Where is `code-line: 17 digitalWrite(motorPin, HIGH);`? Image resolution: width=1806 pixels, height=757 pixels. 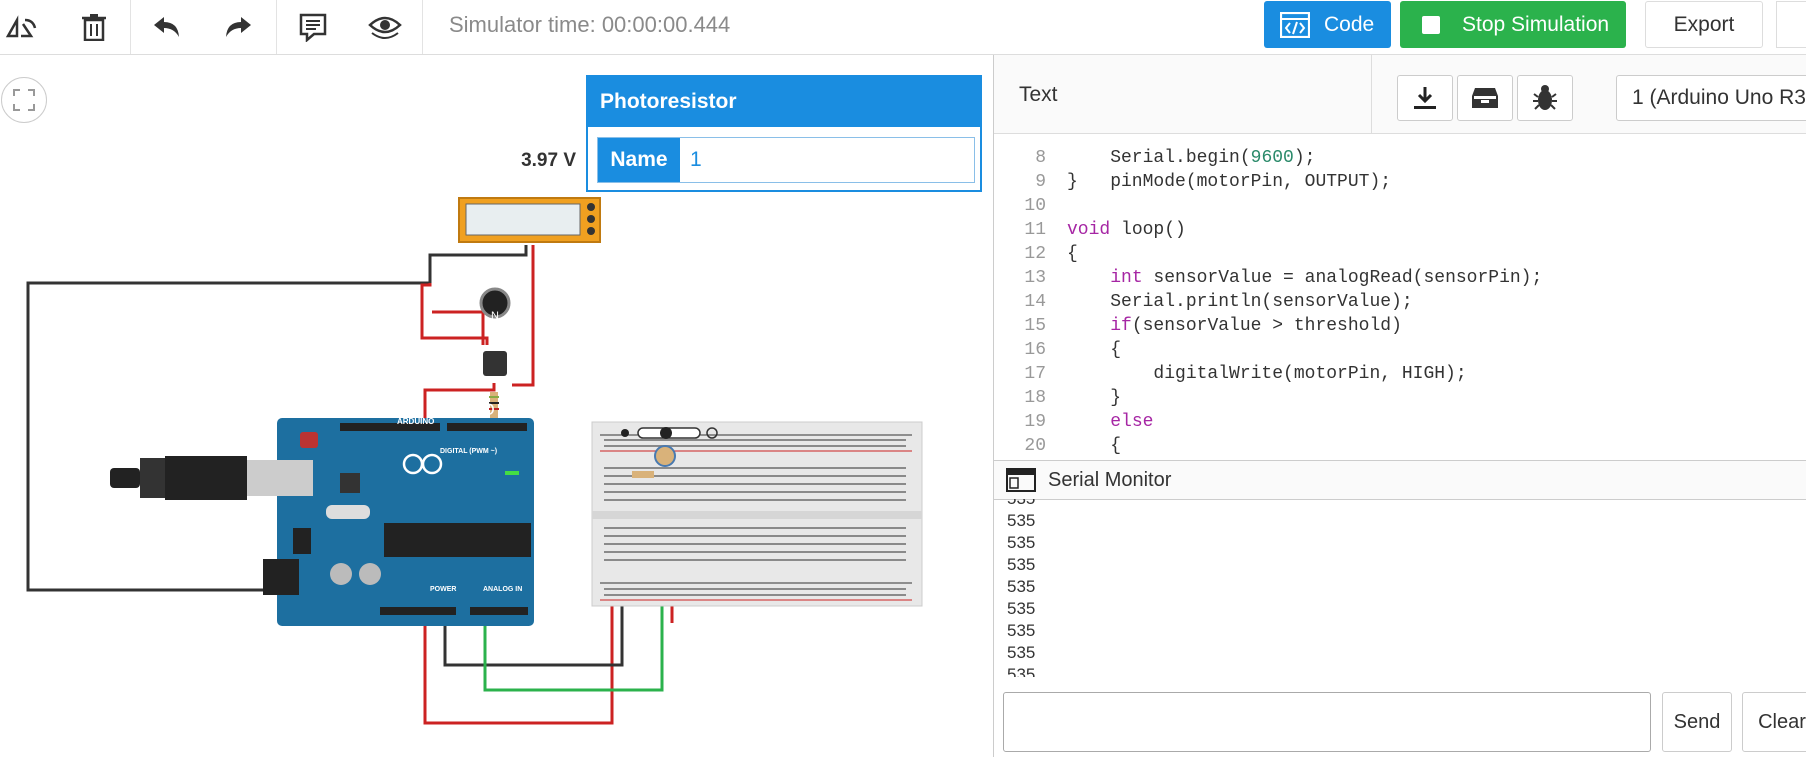
code-line: 17 digitalWrite(motorPin, HIGH); is located at coordinates (1400, 374).